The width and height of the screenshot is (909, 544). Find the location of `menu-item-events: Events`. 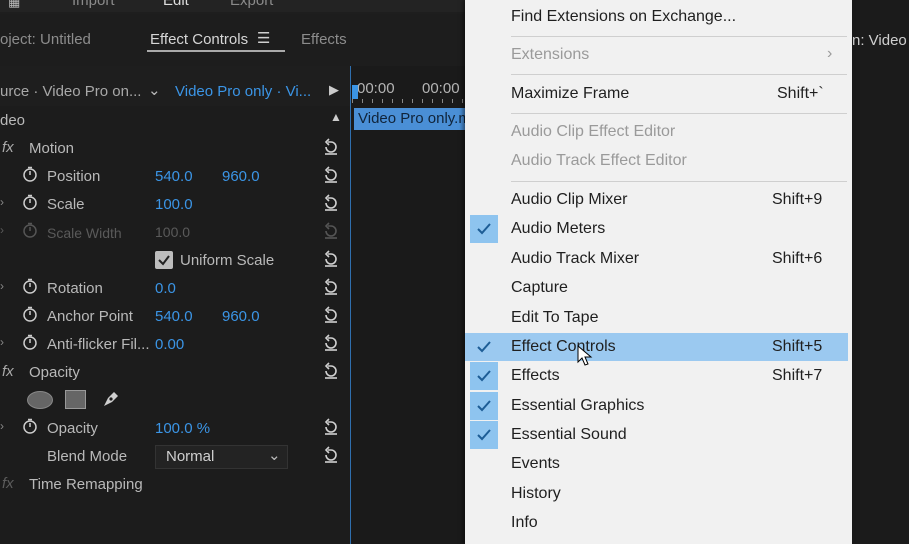

menu-item-events: Events is located at coordinates (658, 464).